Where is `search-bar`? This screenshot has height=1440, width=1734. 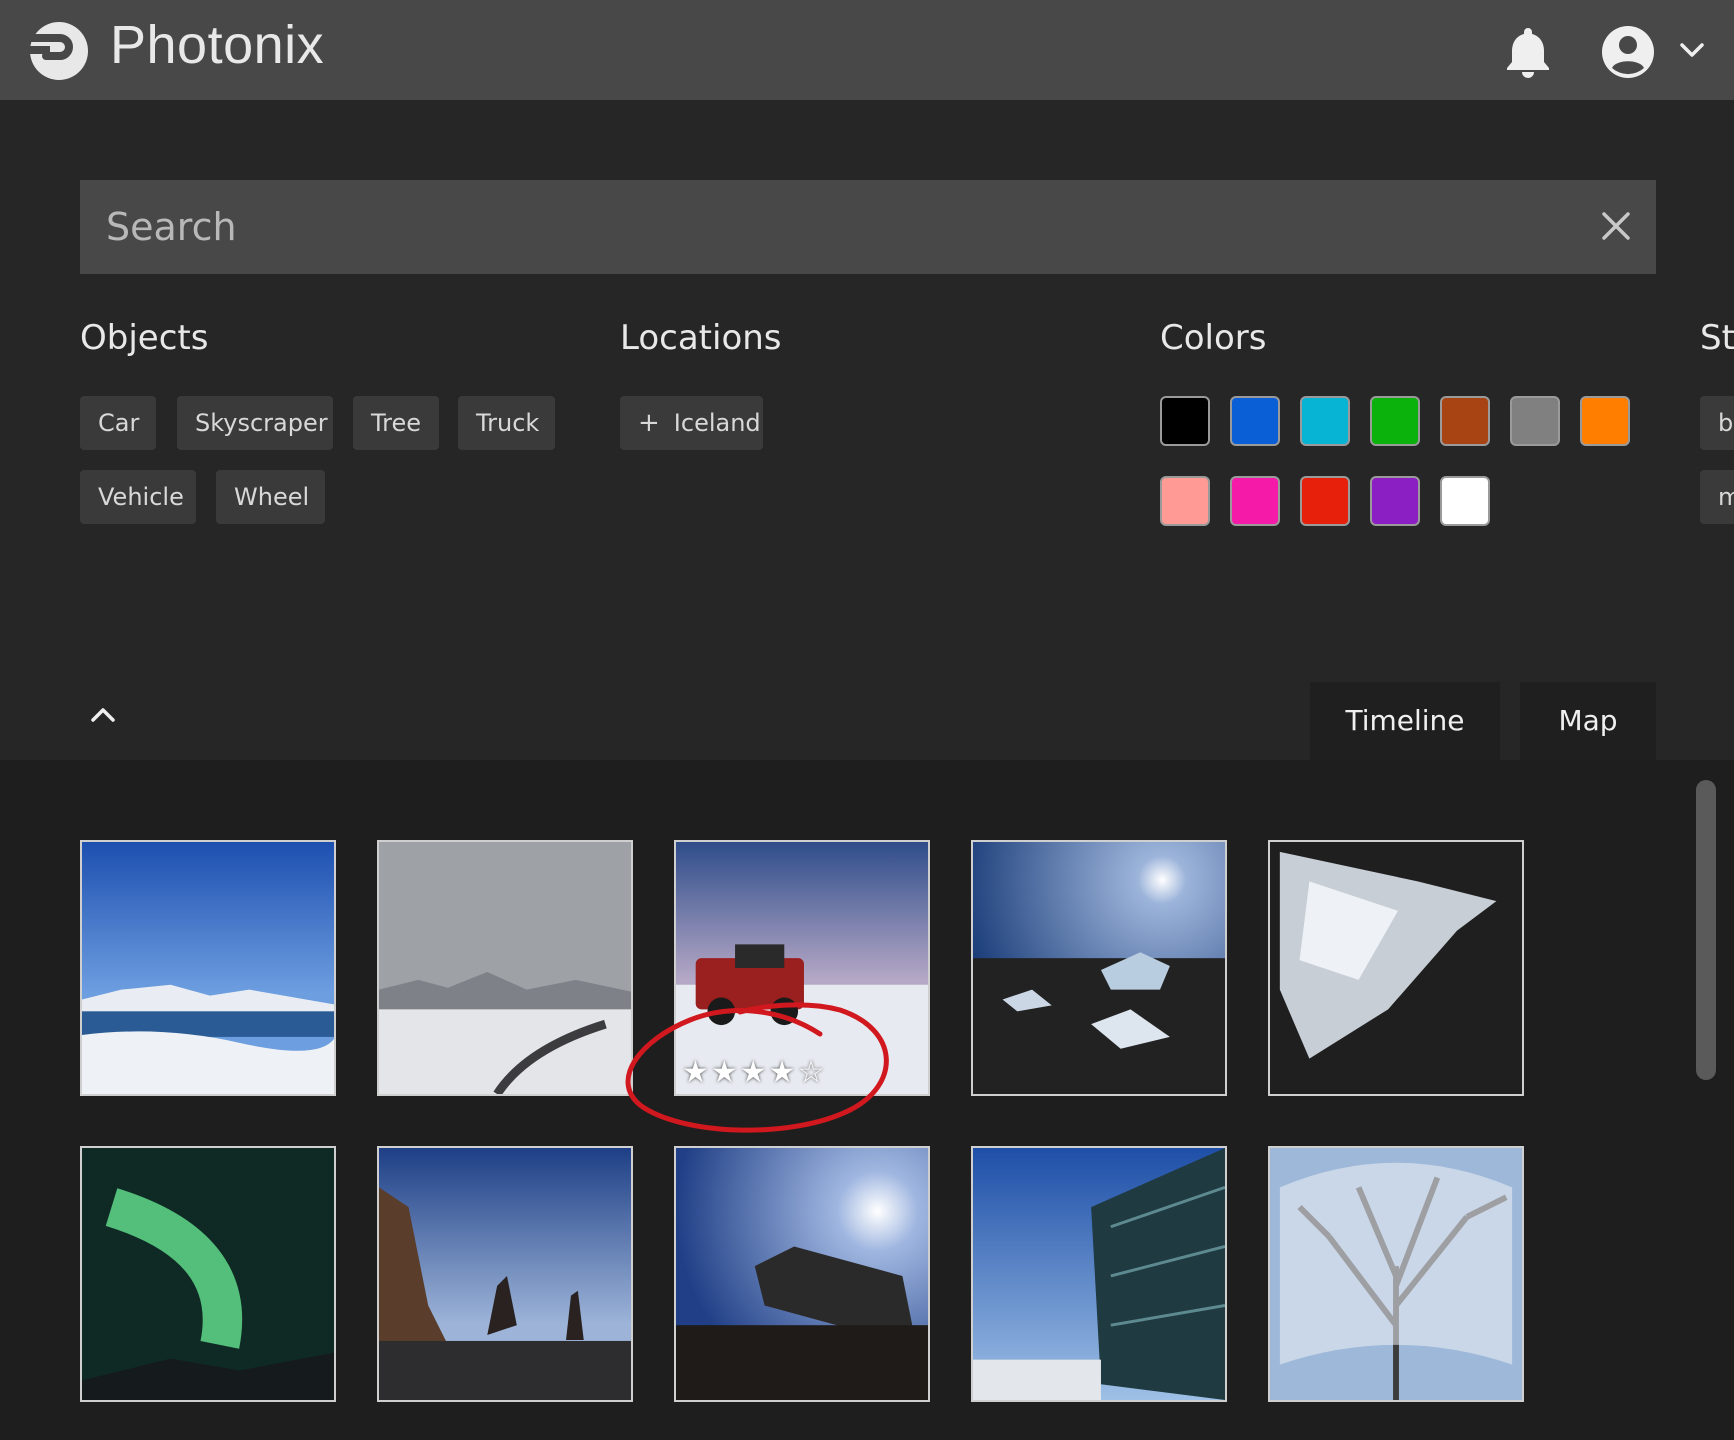
search-bar is located at coordinates (868, 227).